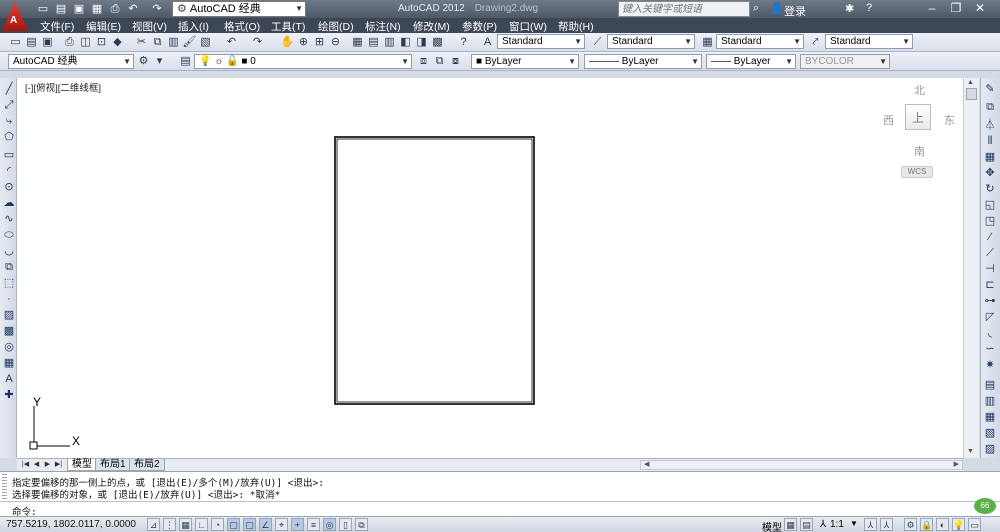 This screenshot has width=1000, height=532. I want to click on tab-model: 模型, so click(82, 465).